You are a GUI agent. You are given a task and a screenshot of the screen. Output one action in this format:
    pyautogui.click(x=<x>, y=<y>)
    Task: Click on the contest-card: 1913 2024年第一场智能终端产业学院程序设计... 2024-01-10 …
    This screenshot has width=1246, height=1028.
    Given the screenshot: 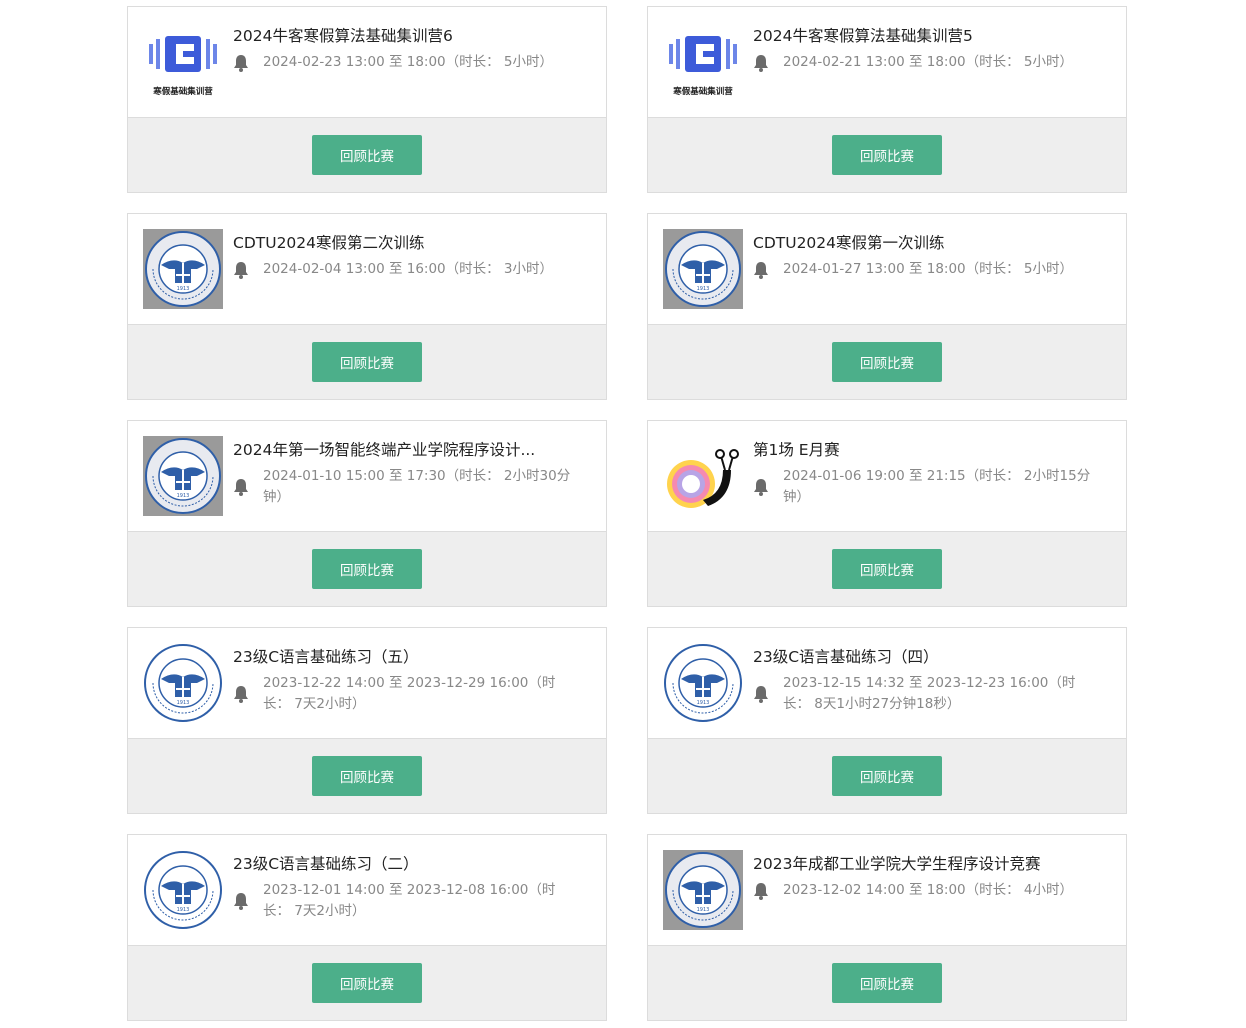 What is the action you would take?
    pyautogui.click(x=367, y=513)
    